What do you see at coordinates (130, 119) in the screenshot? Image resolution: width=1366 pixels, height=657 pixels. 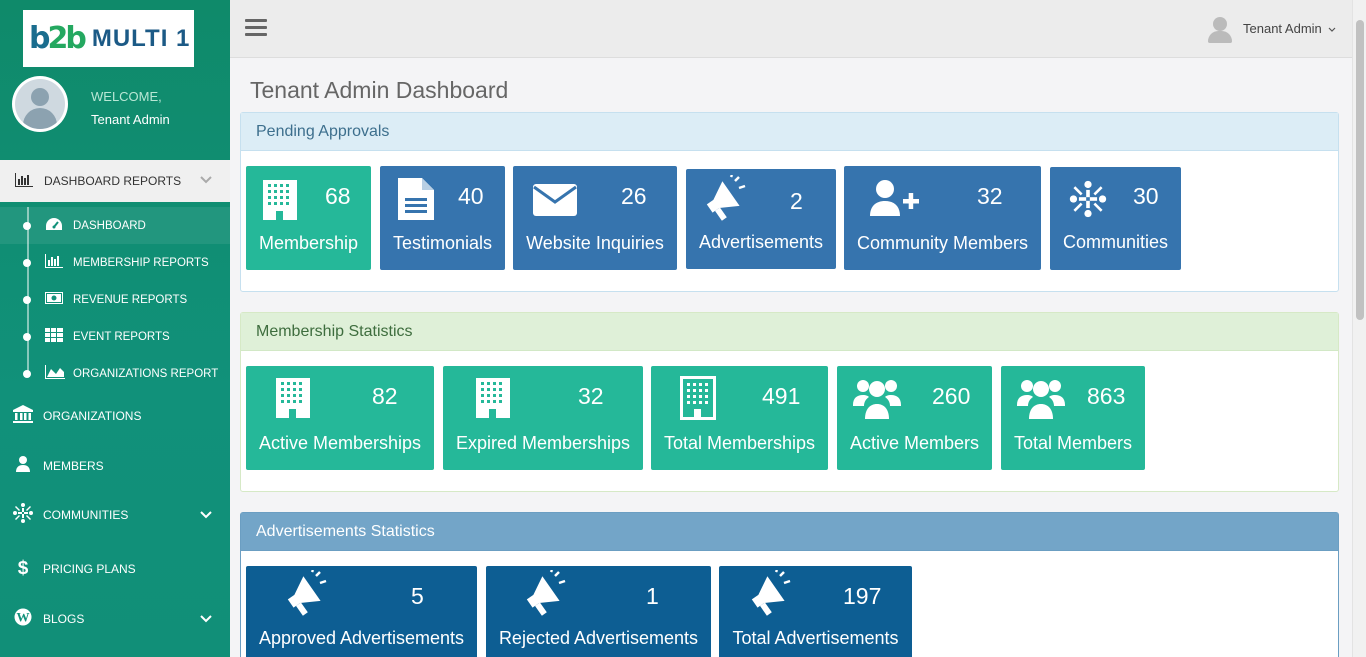 I see `welcome-name: Tenant Admin` at bounding box center [130, 119].